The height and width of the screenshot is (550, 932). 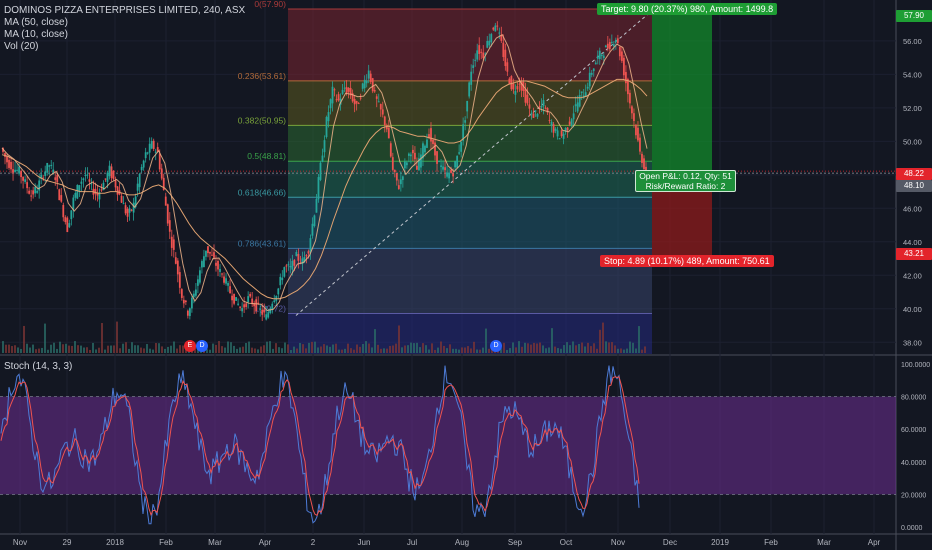 I want to click on price-badge-stop: 43.21, so click(x=914, y=254).